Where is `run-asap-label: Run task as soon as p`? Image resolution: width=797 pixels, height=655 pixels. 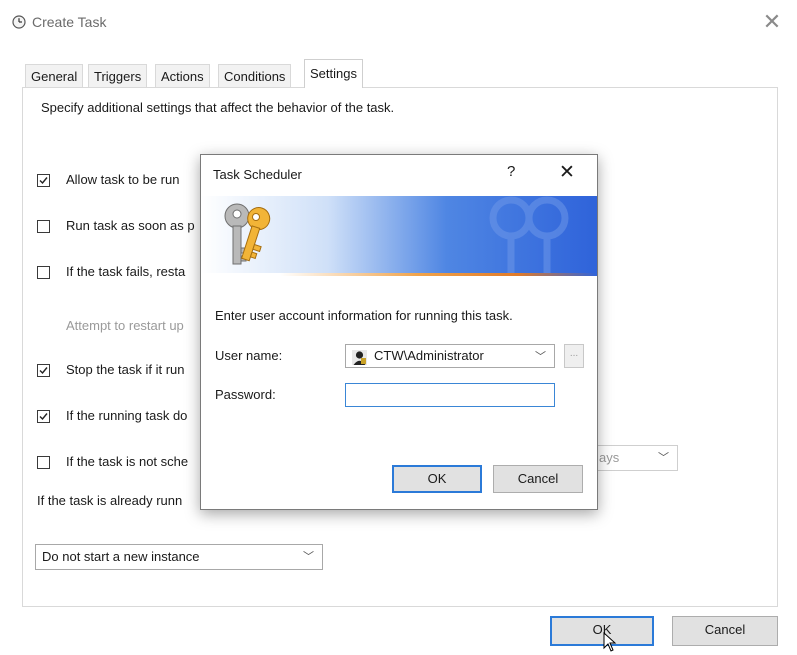
run-asap-label: Run task as soon as p is located at coordinates (130, 225).